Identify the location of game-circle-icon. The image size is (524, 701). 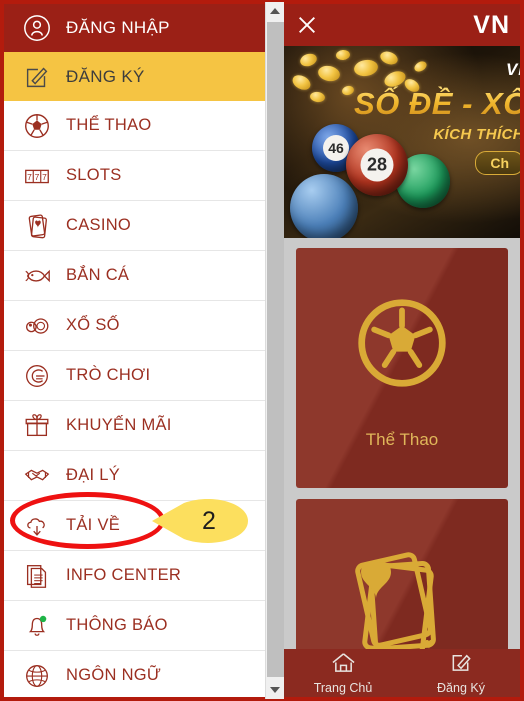
(37, 376).